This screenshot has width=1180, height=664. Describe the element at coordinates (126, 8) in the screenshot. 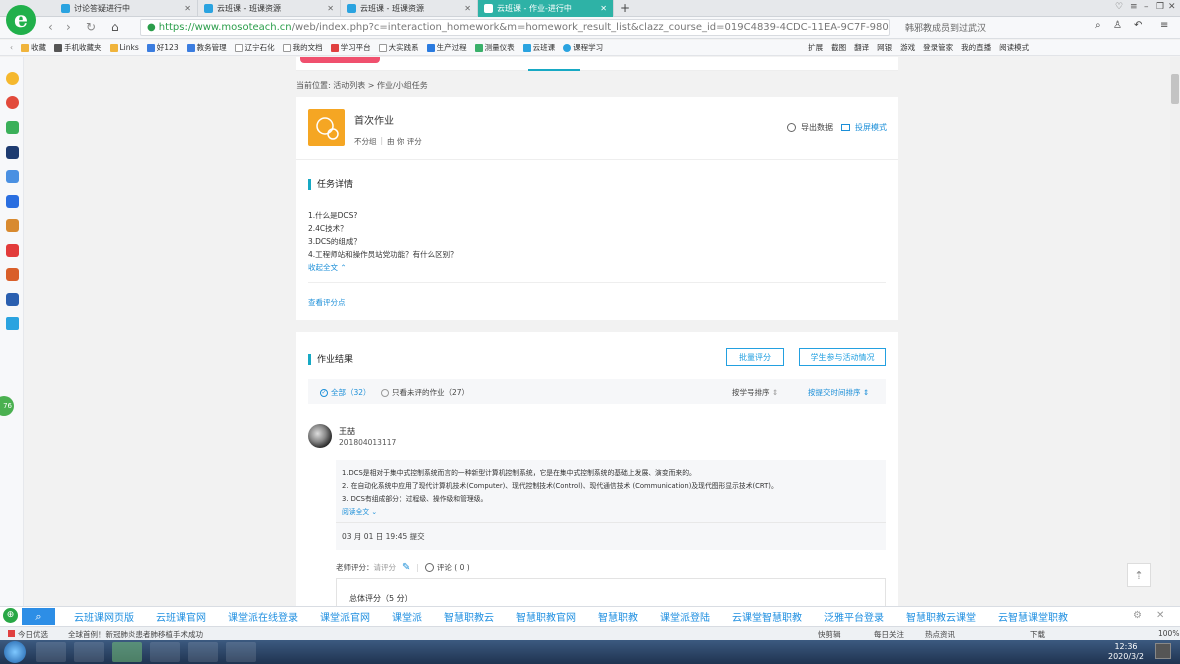

I see `tab-discussion: 讨论答疑进行中 ✕` at that location.